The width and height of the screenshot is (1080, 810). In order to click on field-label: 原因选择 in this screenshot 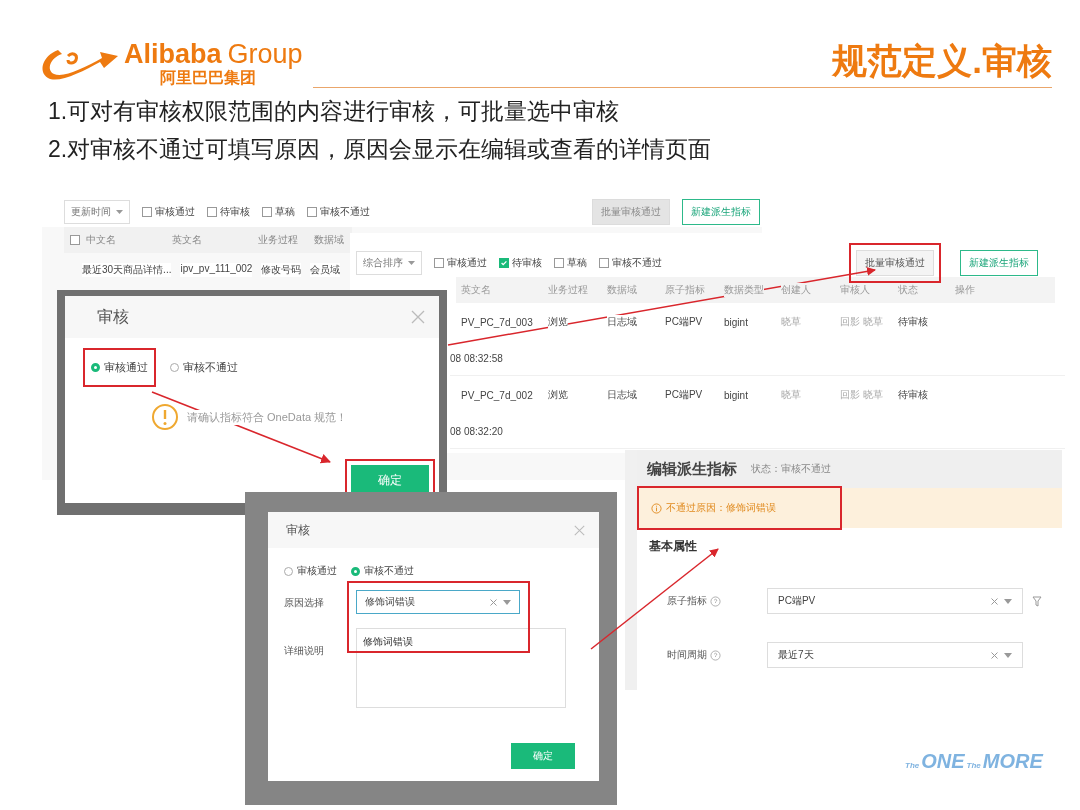, I will do `click(304, 603)`.